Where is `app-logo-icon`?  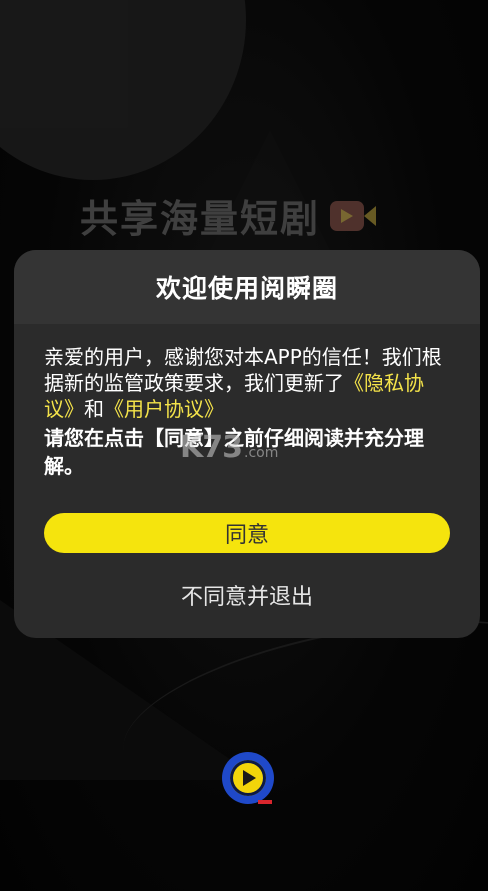 app-logo-icon is located at coordinates (248, 778).